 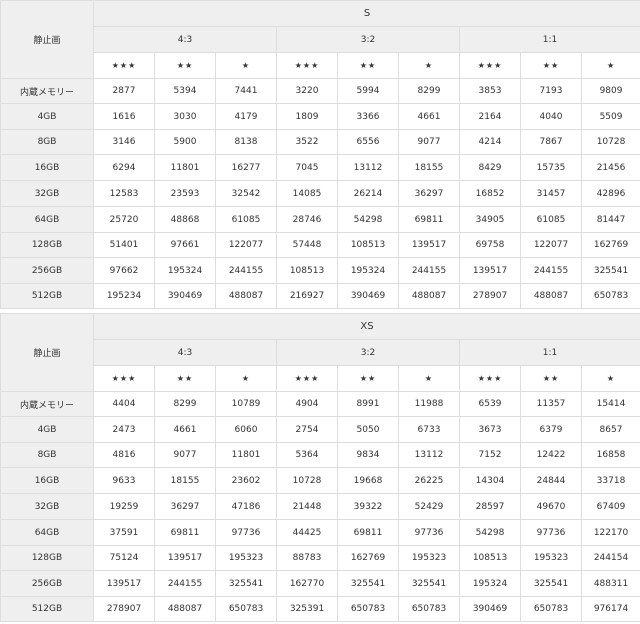 I want to click on shot-count-cell: 21448, so click(x=307, y=506).